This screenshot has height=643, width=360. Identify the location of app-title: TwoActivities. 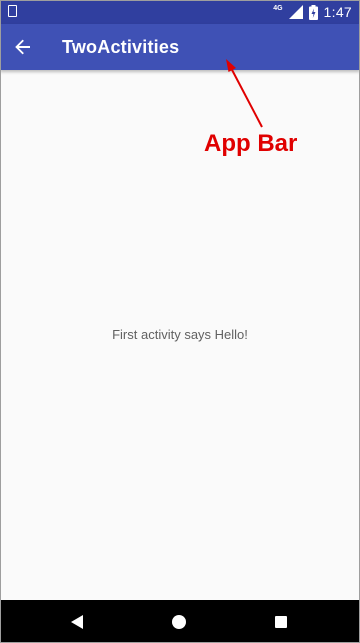
(121, 46).